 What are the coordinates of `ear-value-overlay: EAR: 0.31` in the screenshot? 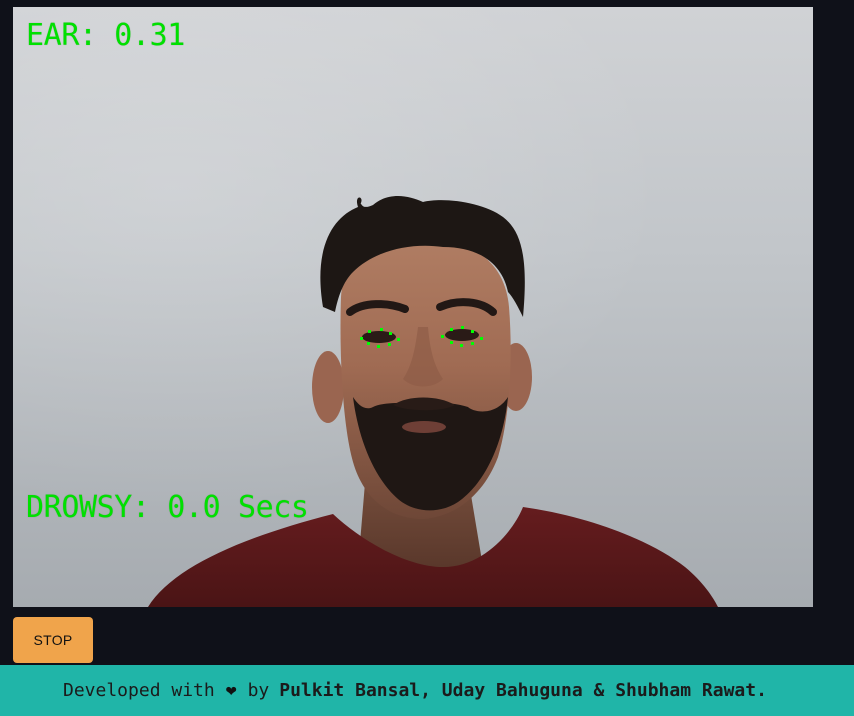 It's located at (105, 35).